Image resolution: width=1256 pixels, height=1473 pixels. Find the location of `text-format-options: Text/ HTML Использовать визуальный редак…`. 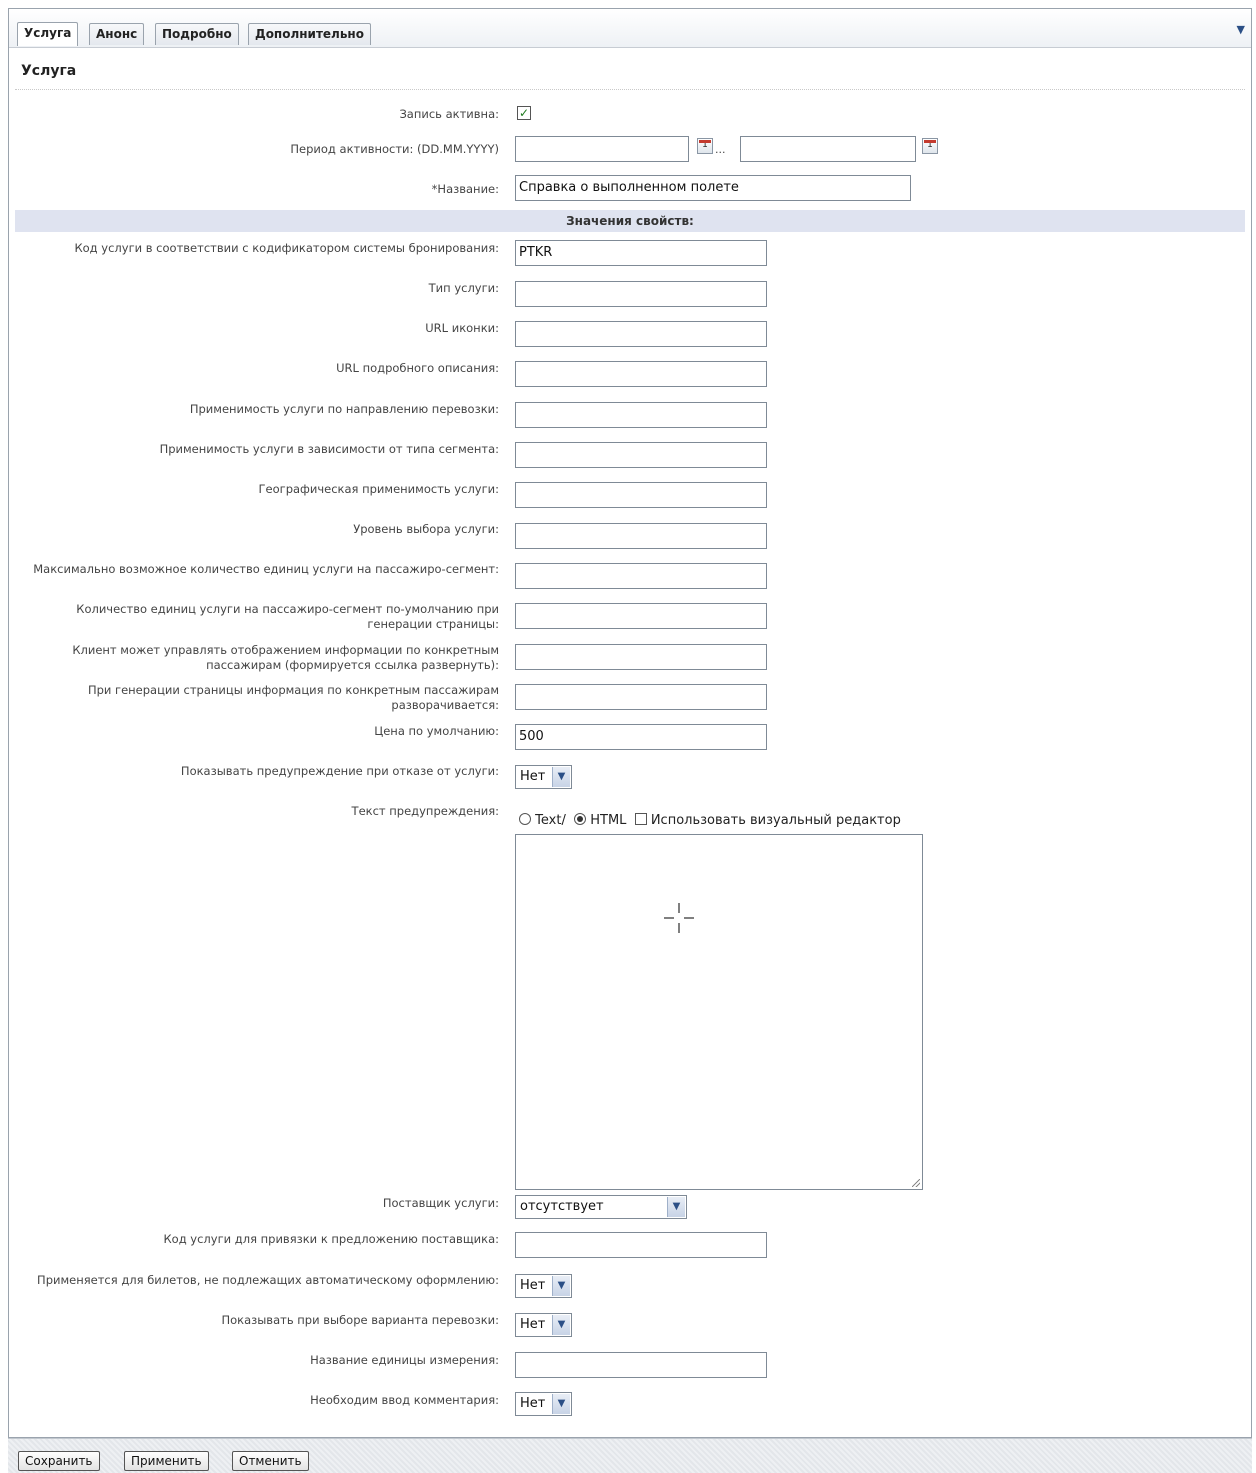

text-format-options: Text/ HTML Использовать визуальный редак… is located at coordinates (710, 820).